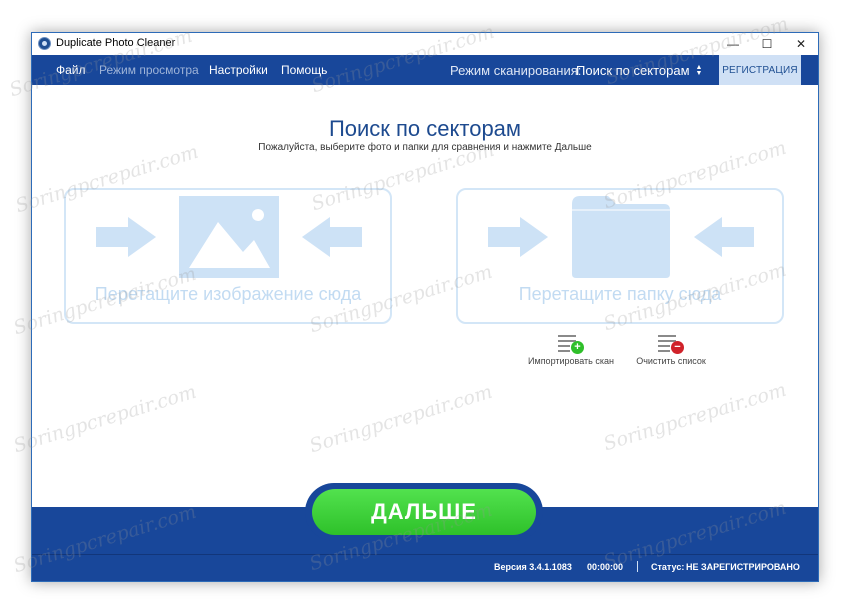 The width and height of the screenshot is (850, 612). Describe the element at coordinates (516, 70) in the screenshot. I see `scan-mode-label: Режим сканирования:` at that location.